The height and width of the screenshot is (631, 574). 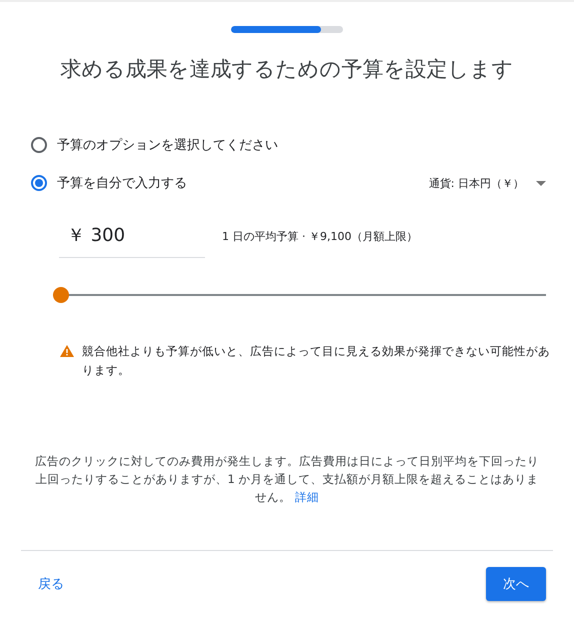 I want to click on warning-icon, so click(x=67, y=351).